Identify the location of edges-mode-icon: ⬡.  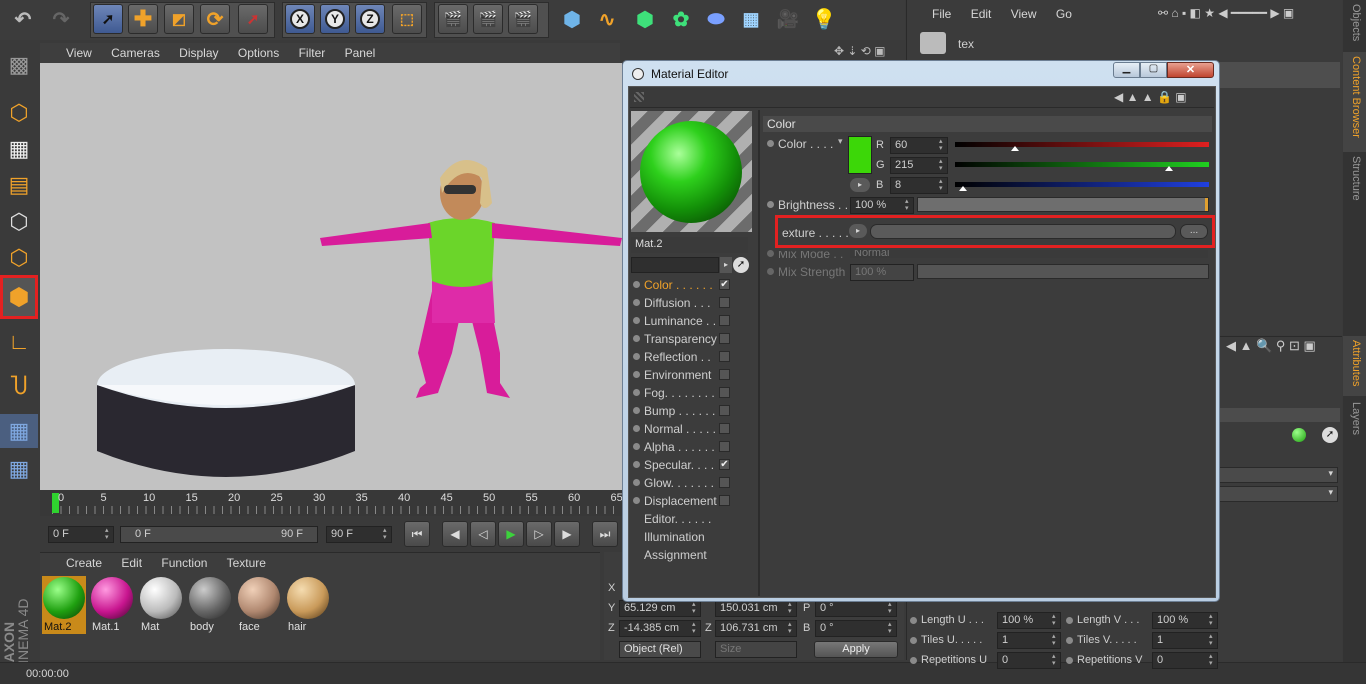
(19, 258).